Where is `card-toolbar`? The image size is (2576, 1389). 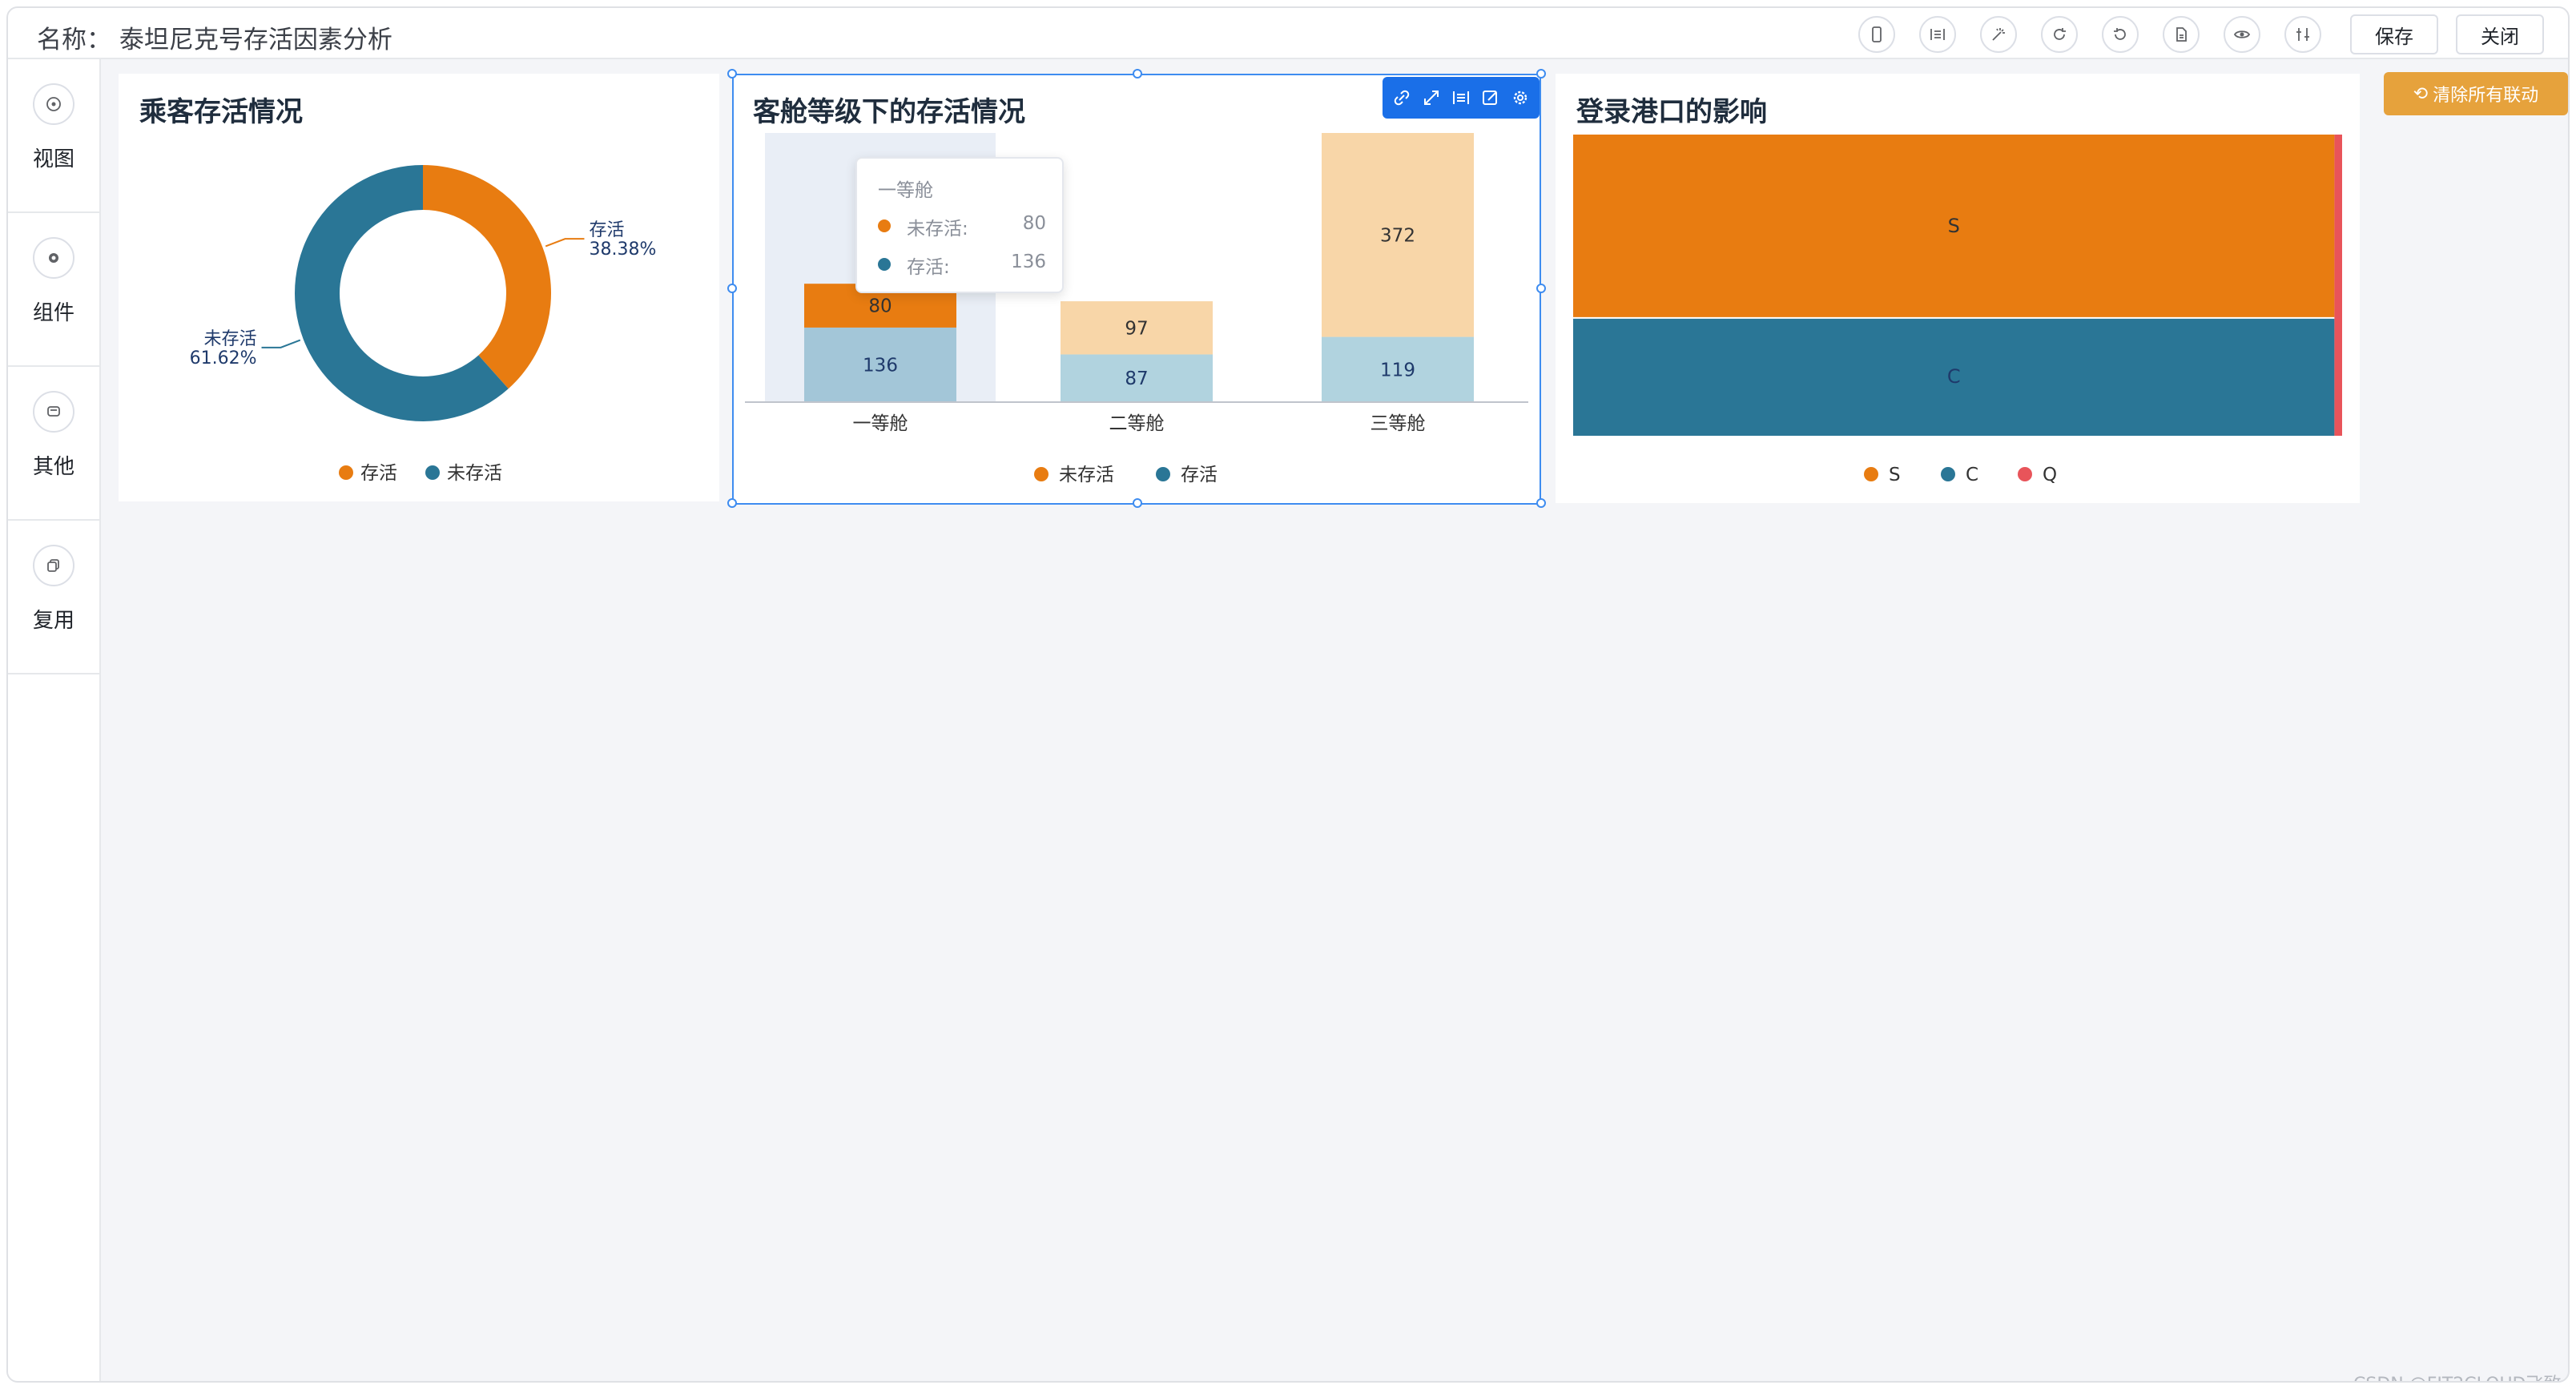
card-toolbar is located at coordinates (1461, 98).